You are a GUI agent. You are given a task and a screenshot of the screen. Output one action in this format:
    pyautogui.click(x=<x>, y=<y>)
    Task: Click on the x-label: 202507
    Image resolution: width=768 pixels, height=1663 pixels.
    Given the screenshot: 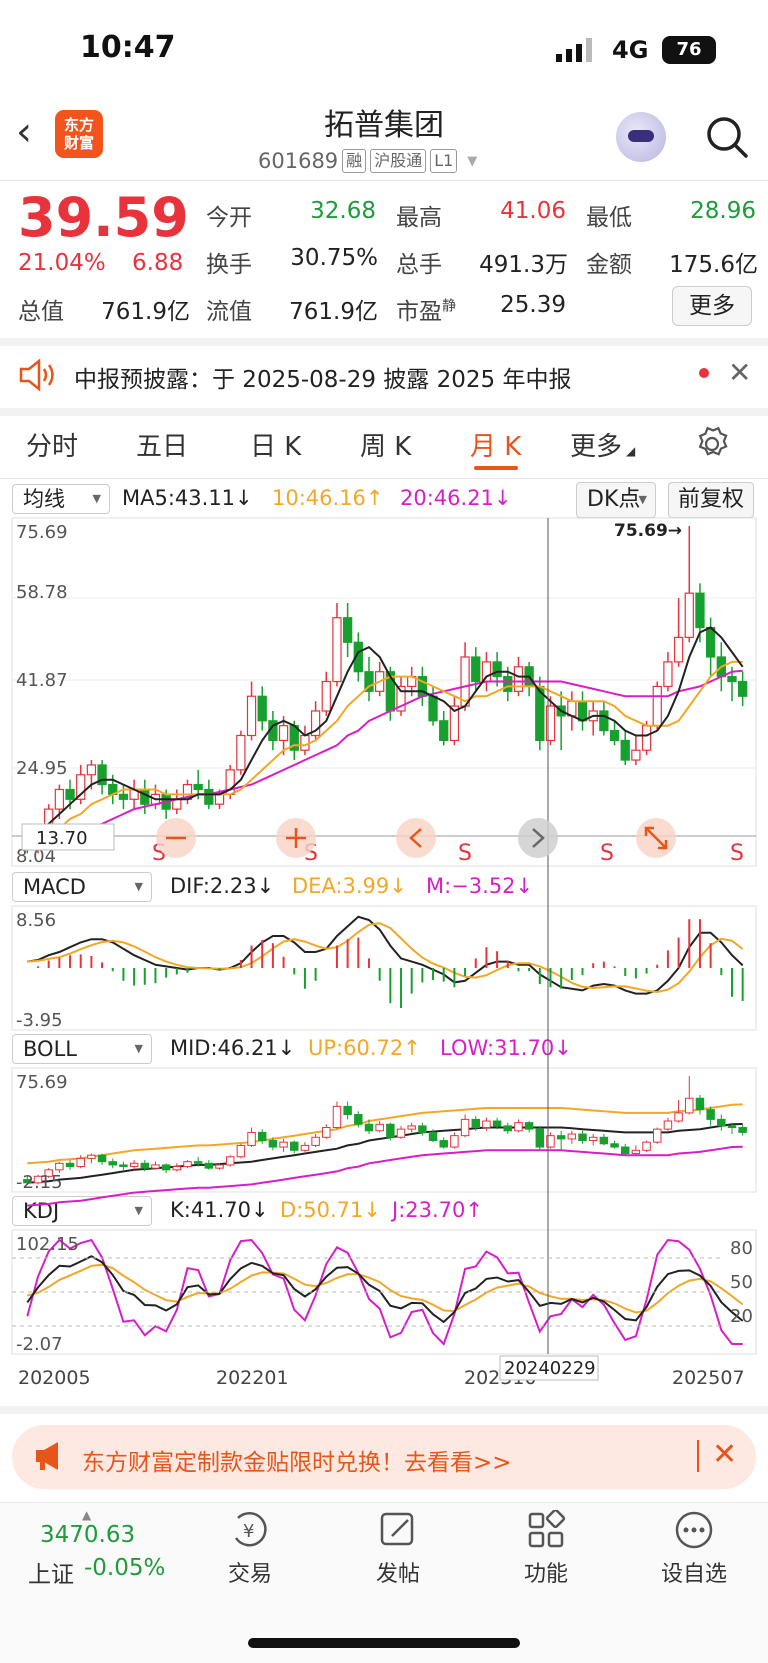 What is the action you would take?
    pyautogui.click(x=708, y=1378)
    